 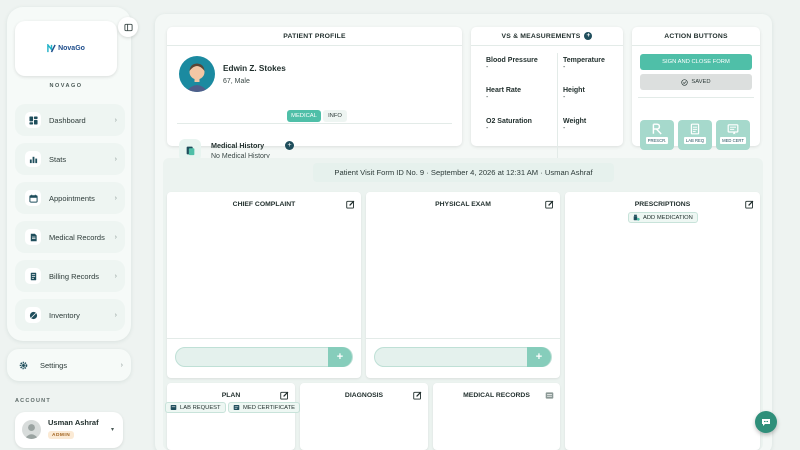 What do you see at coordinates (340, 357) in the screenshot?
I see `add-chief-complaint-button: +` at bounding box center [340, 357].